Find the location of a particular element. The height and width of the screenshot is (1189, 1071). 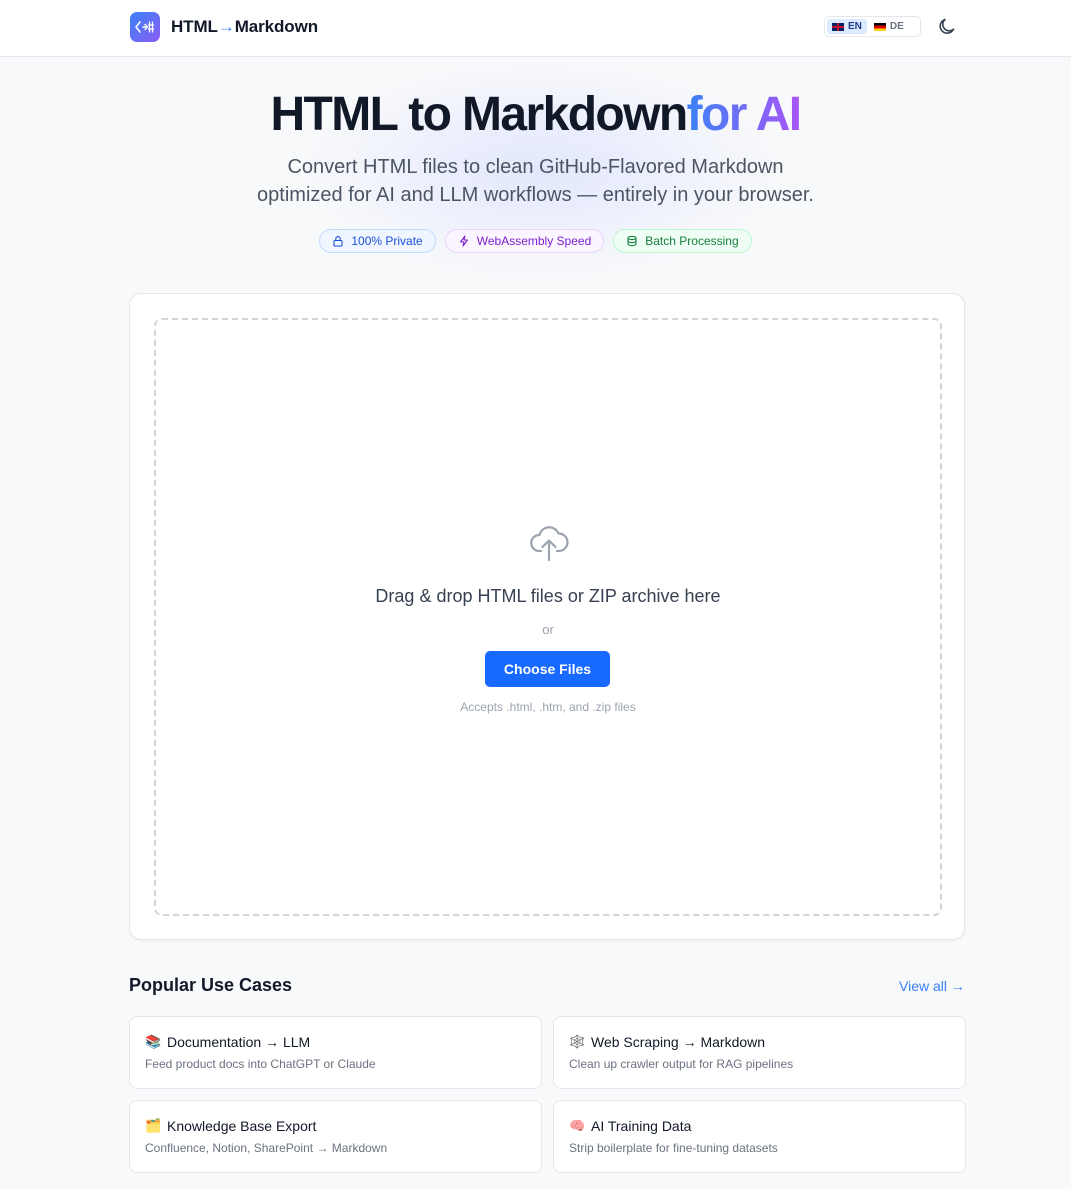

brand-arrow: → is located at coordinates (226, 26).